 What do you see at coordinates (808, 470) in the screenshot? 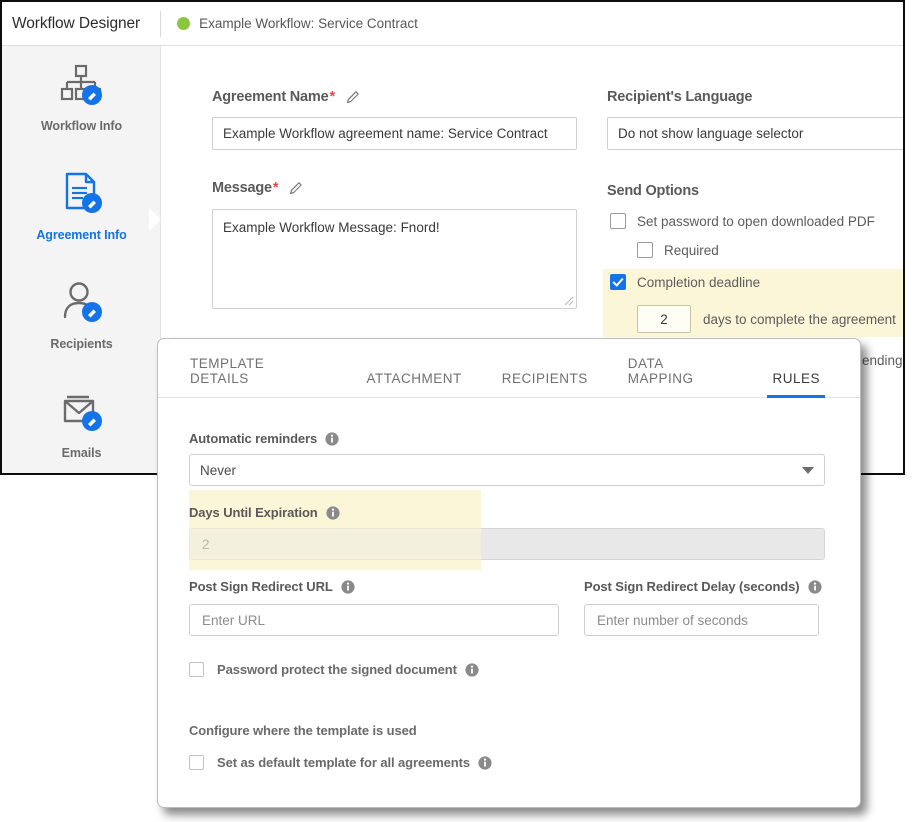
I see `chevron-down-icon` at bounding box center [808, 470].